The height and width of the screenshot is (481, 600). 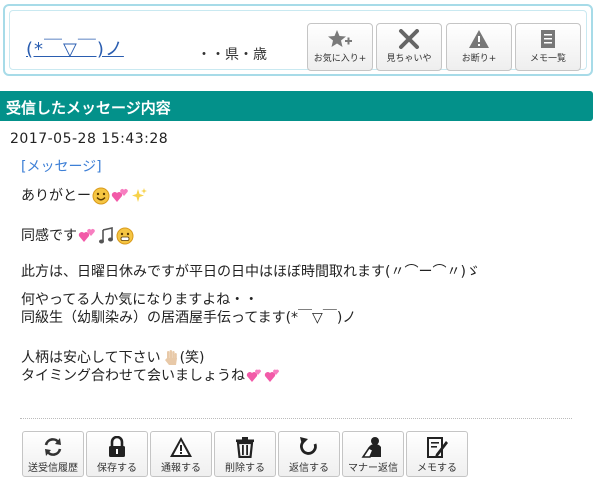 I want to click on message-line: 人柄は安心して下さい (笑), so click(x=301, y=358).